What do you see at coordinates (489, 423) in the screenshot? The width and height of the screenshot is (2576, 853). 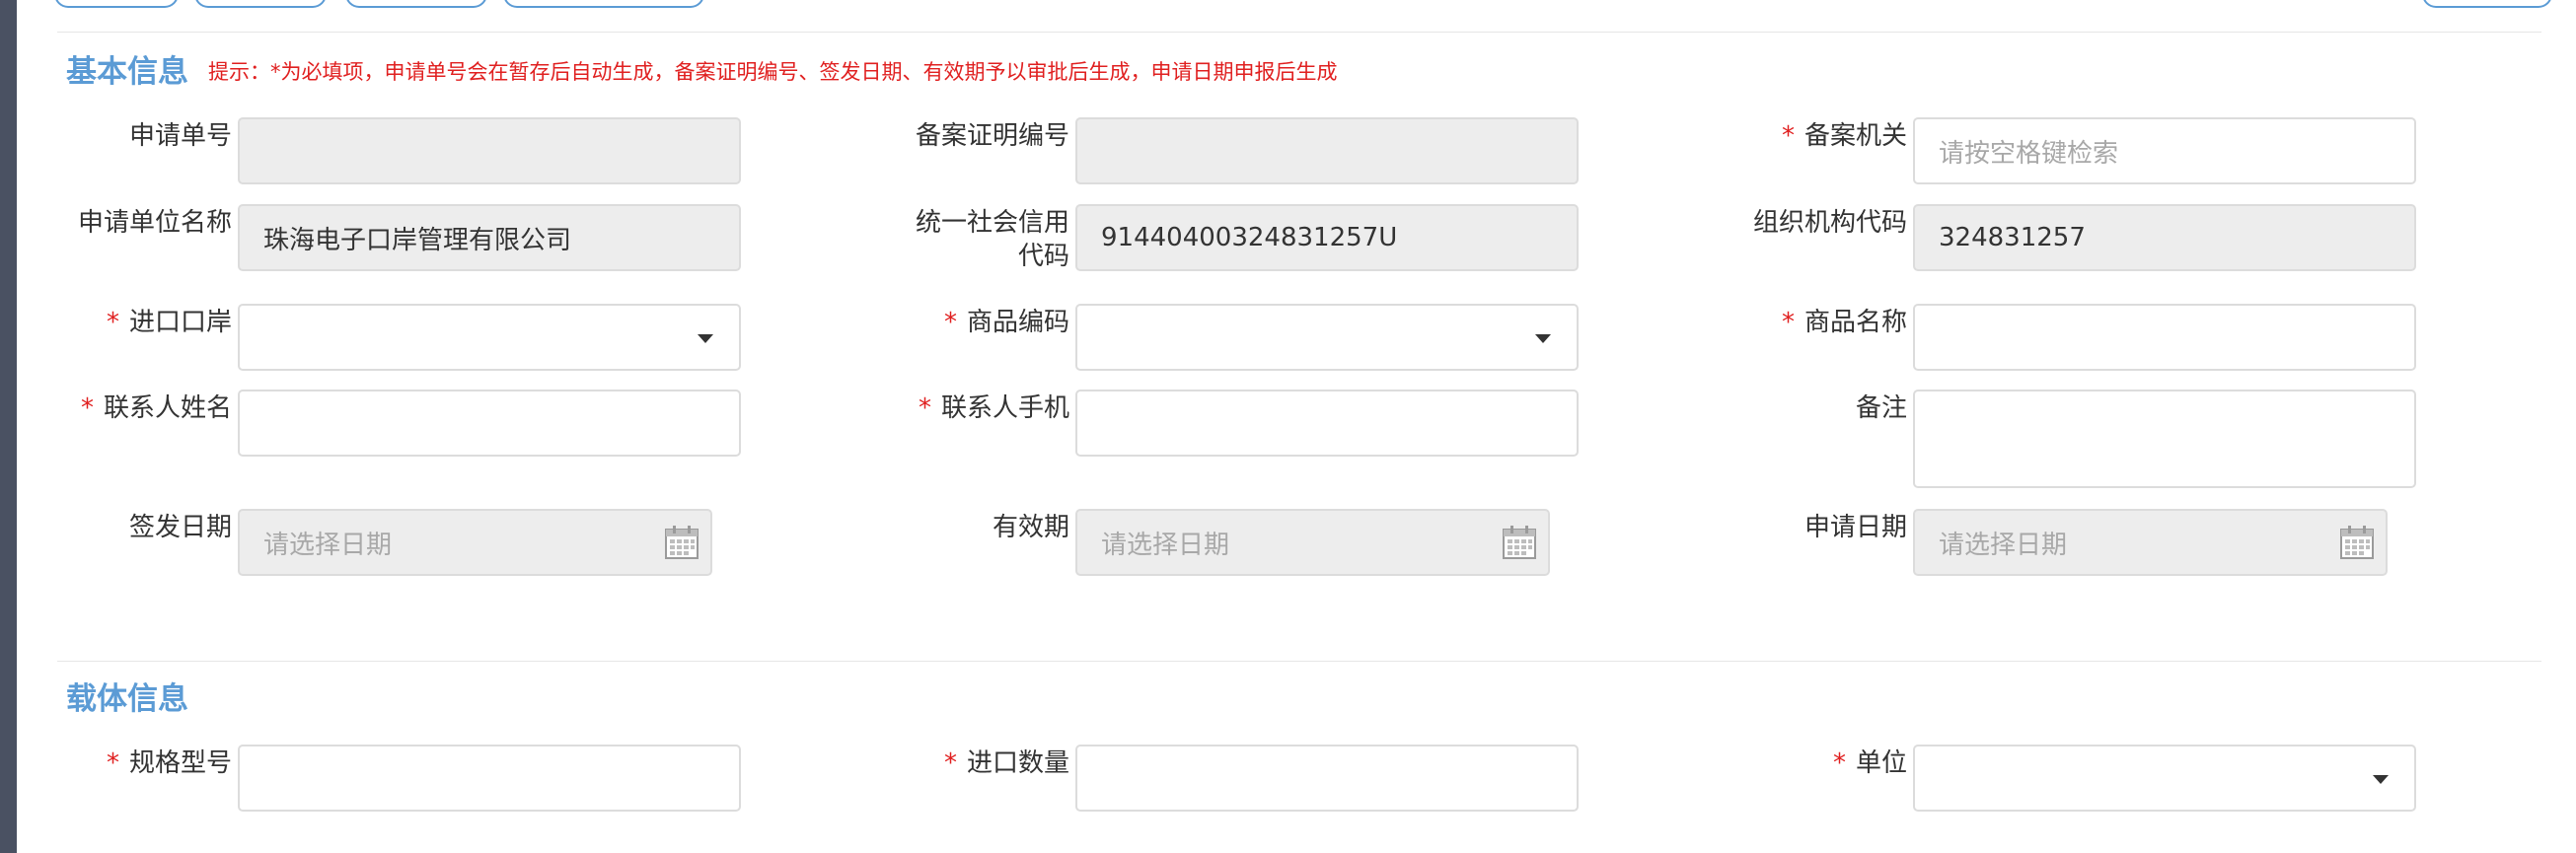 I see `contact-name-input` at bounding box center [489, 423].